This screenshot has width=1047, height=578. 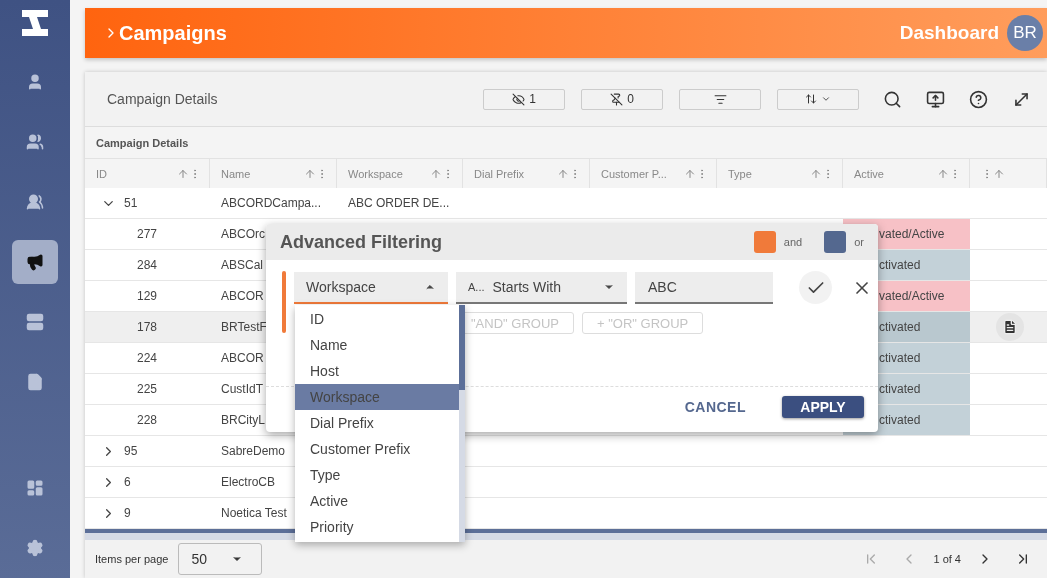 What do you see at coordinates (35, 262) in the screenshot?
I see `megaphone-icon` at bounding box center [35, 262].